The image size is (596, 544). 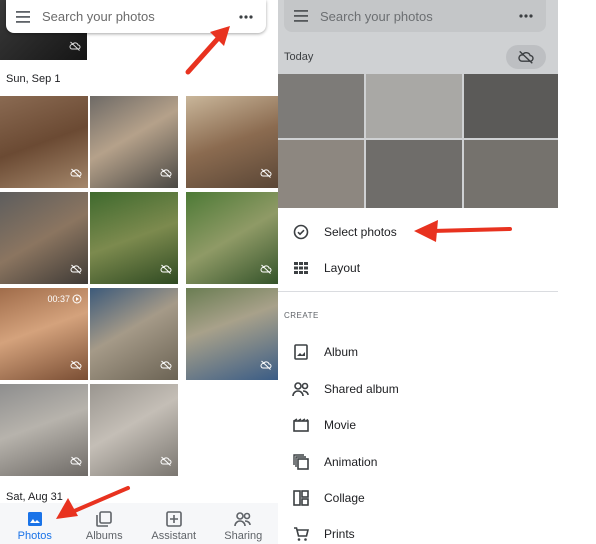 I want to click on nav-assistant: Assistant, so click(x=174, y=523).